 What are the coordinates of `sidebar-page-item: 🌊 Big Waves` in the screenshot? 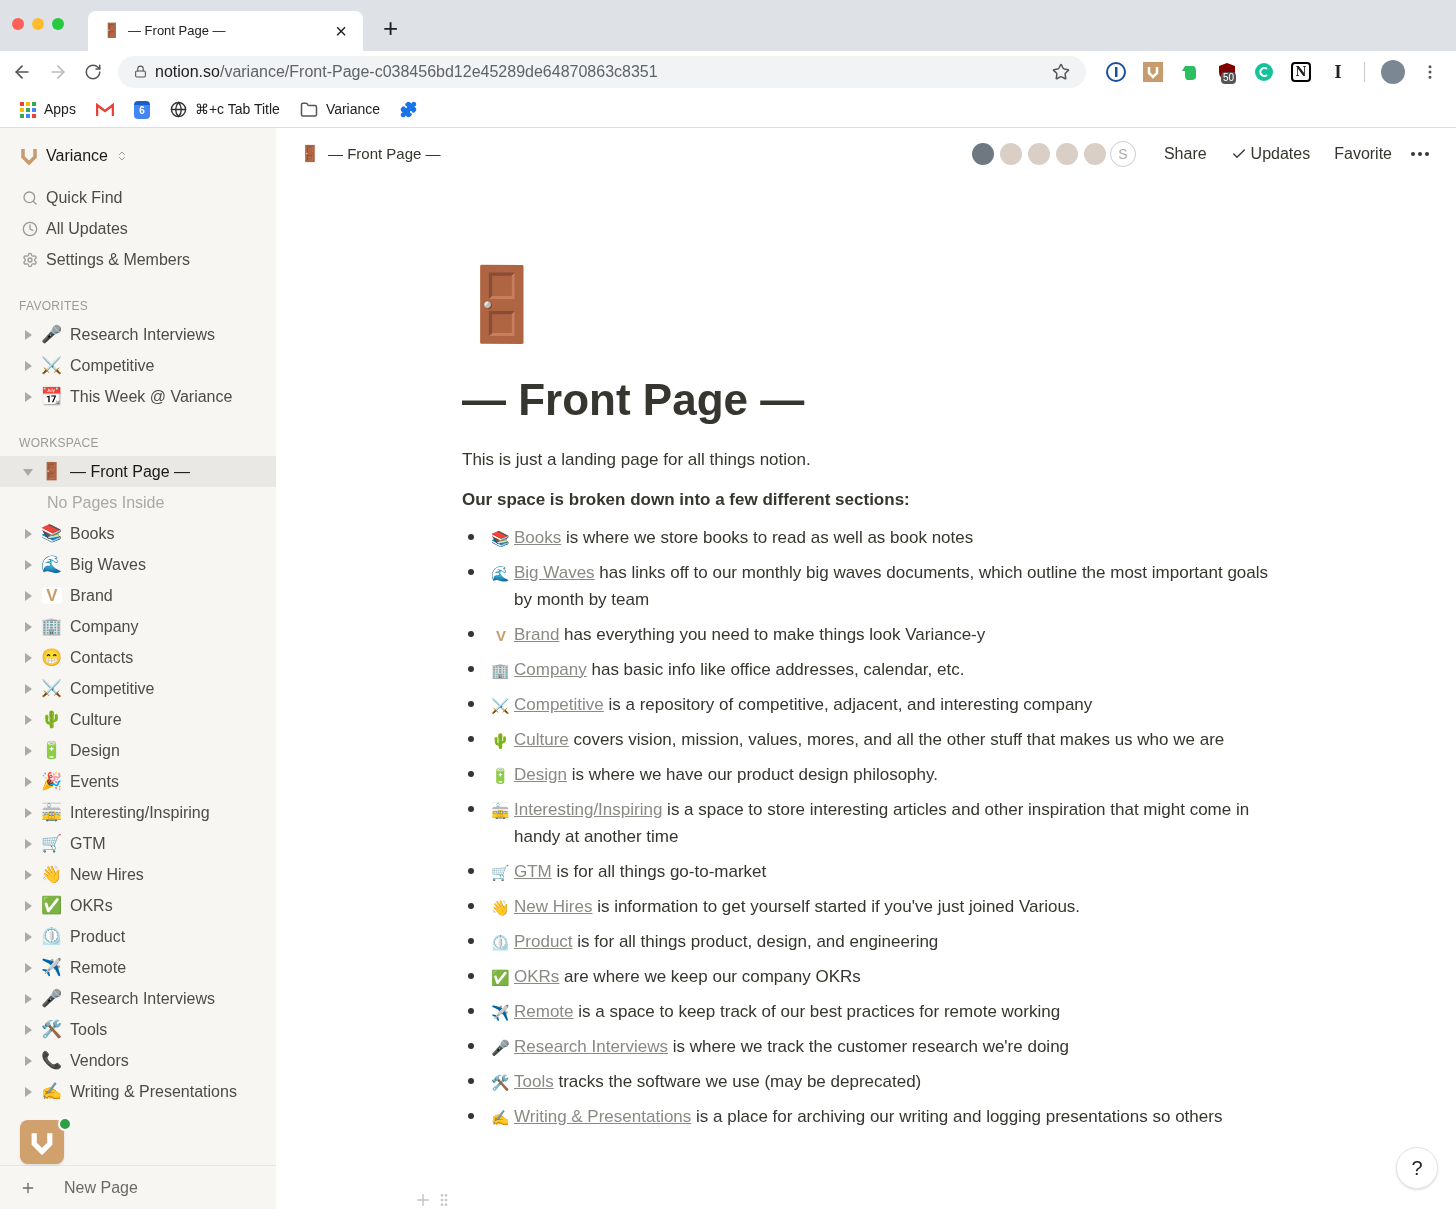 It's located at (138, 564).